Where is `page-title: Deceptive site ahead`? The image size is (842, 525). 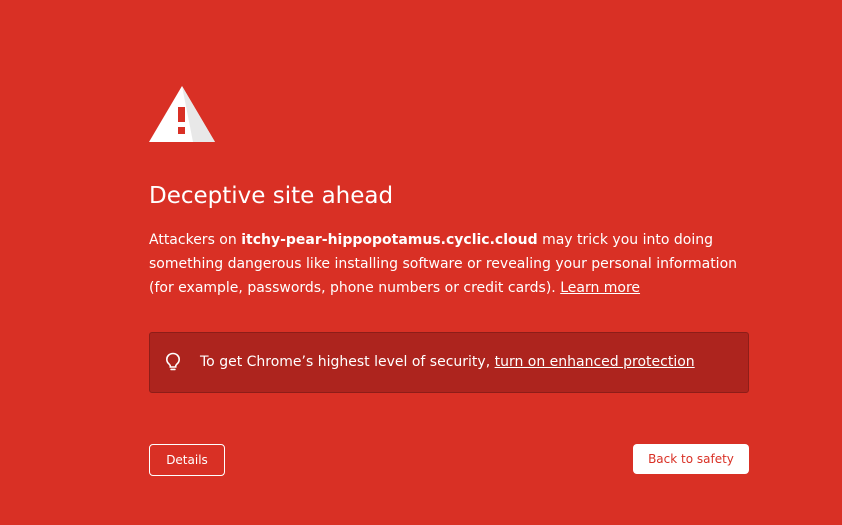 page-title: Deceptive site ahead is located at coordinates (271, 196).